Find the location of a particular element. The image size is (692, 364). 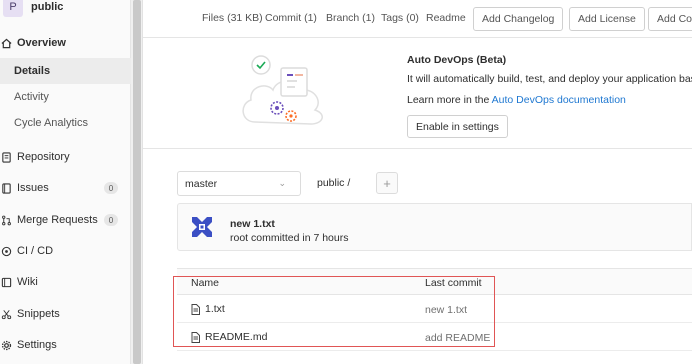

divider is located at coordinates (417, 148).